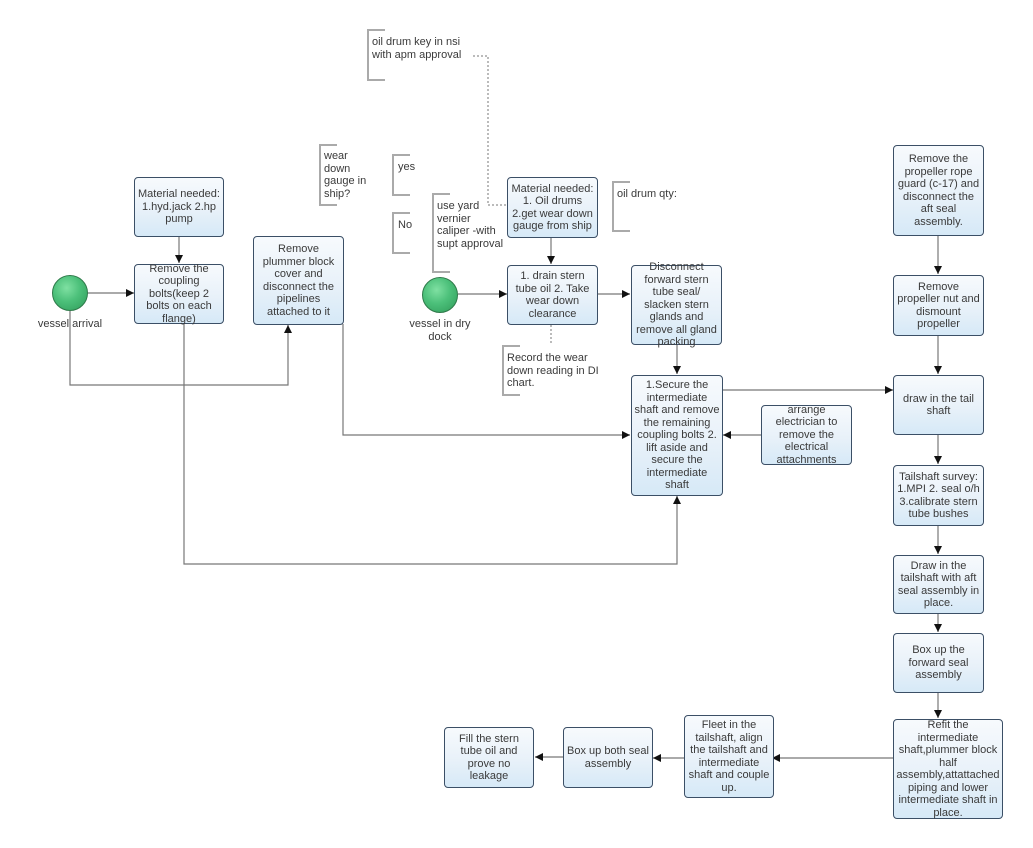  What do you see at coordinates (412, 175) in the screenshot?
I see `annotation-yes: yes` at bounding box center [412, 175].